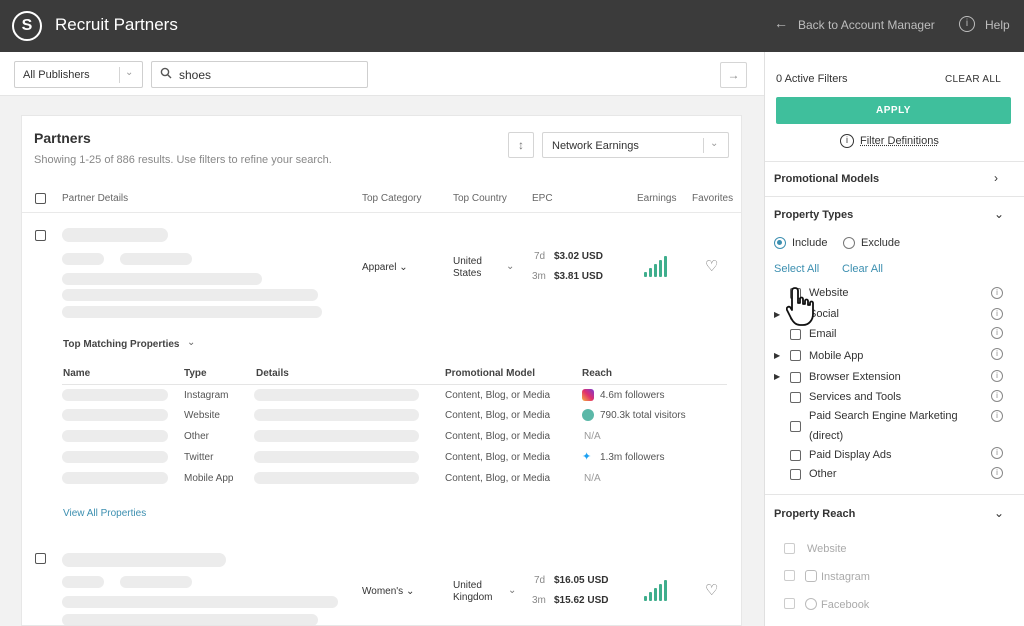  What do you see at coordinates (813, 215) in the screenshot?
I see `property-types-section: Property Types` at bounding box center [813, 215].